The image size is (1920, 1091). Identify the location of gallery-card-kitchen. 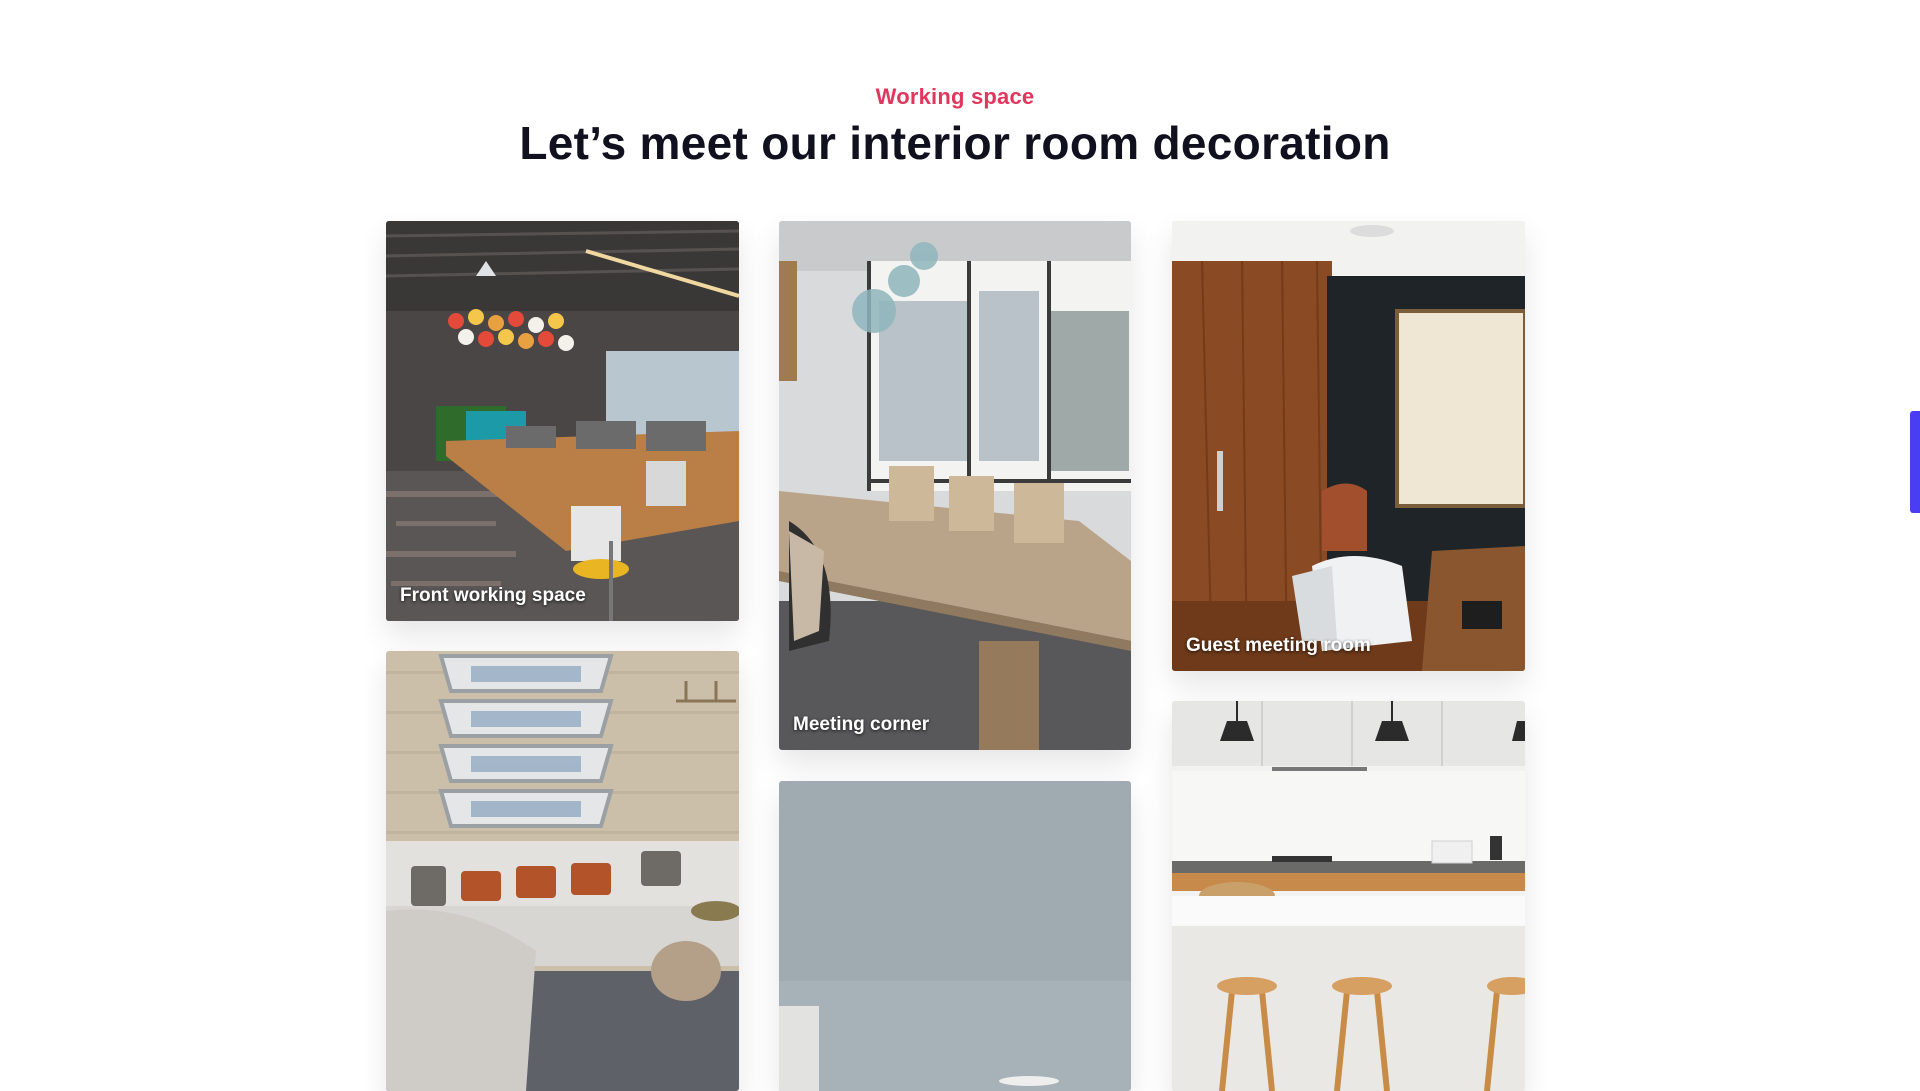
(1348, 896).